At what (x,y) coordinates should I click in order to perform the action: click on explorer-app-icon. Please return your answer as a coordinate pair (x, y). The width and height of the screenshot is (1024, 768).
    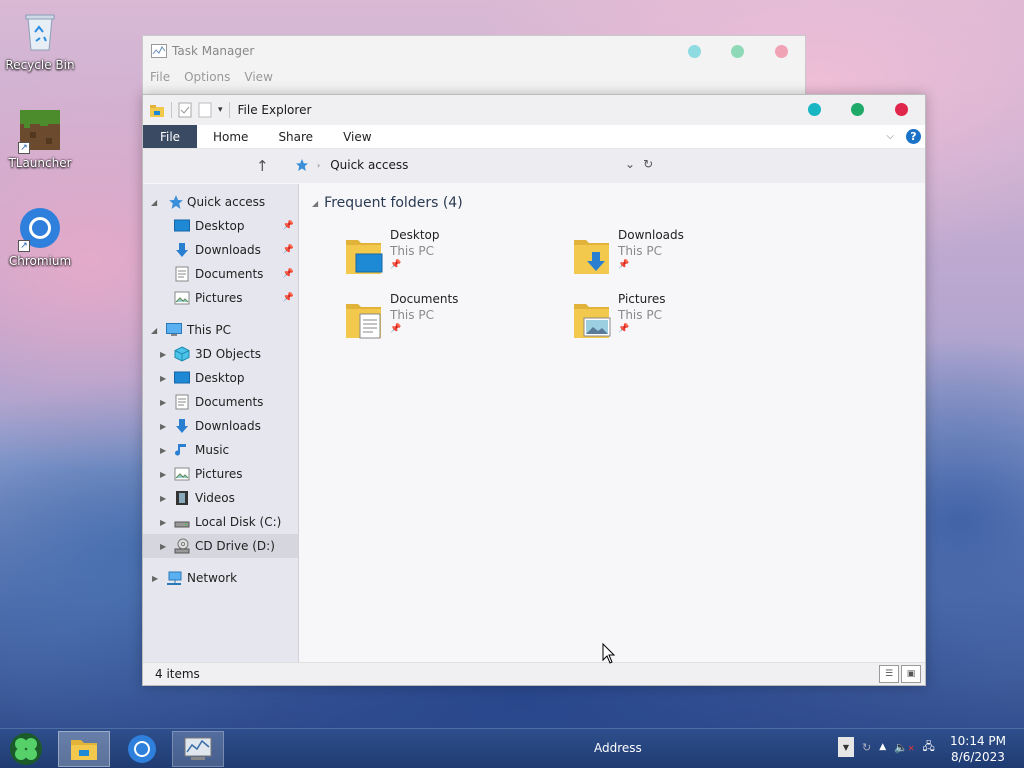
    Looking at the image, I should click on (157, 110).